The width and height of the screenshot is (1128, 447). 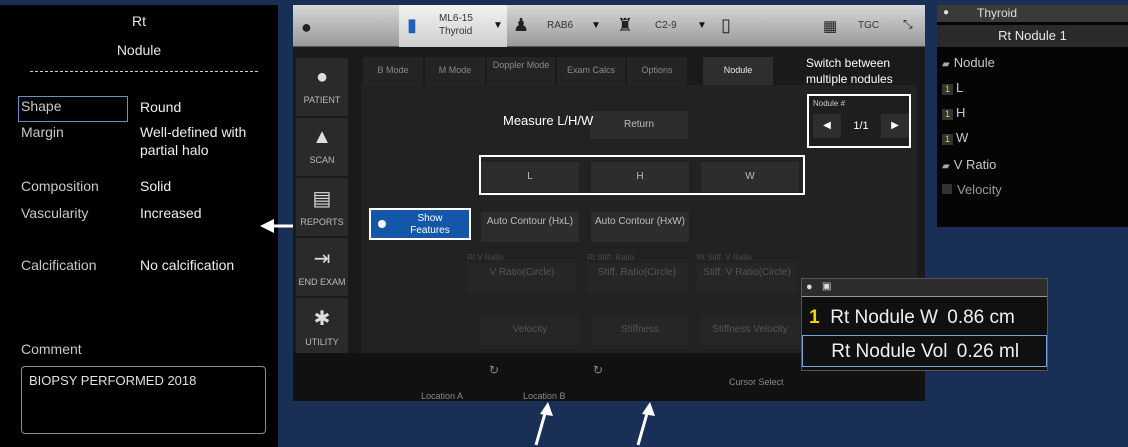 What do you see at coordinates (924, 351) in the screenshot?
I see `measurement-row: Rt Nodule Vol 0.26 ml` at bounding box center [924, 351].